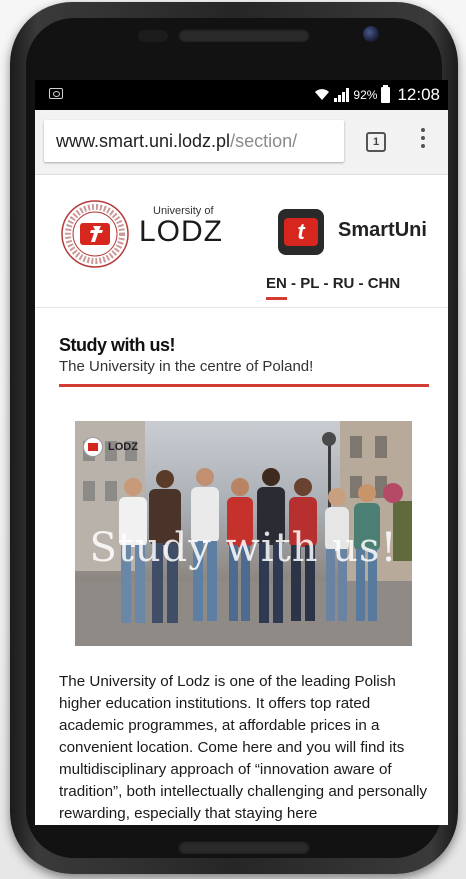 Image resolution: width=466 pixels, height=879 pixels. Describe the element at coordinates (243, 548) in the screenshot. I see `photo-overlay-text: Study with us!` at that location.